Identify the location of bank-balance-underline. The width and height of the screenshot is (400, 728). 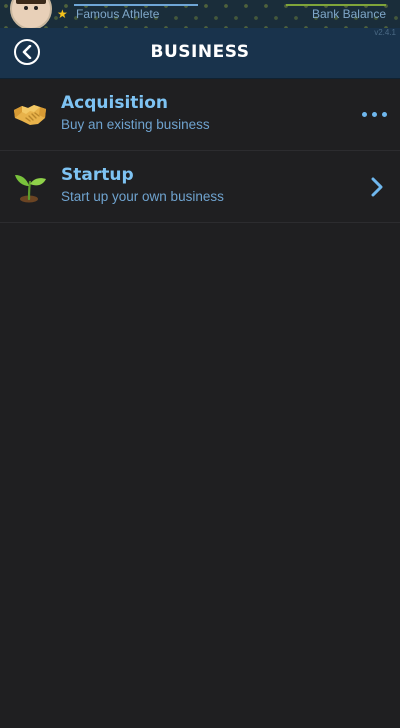
(336, 3).